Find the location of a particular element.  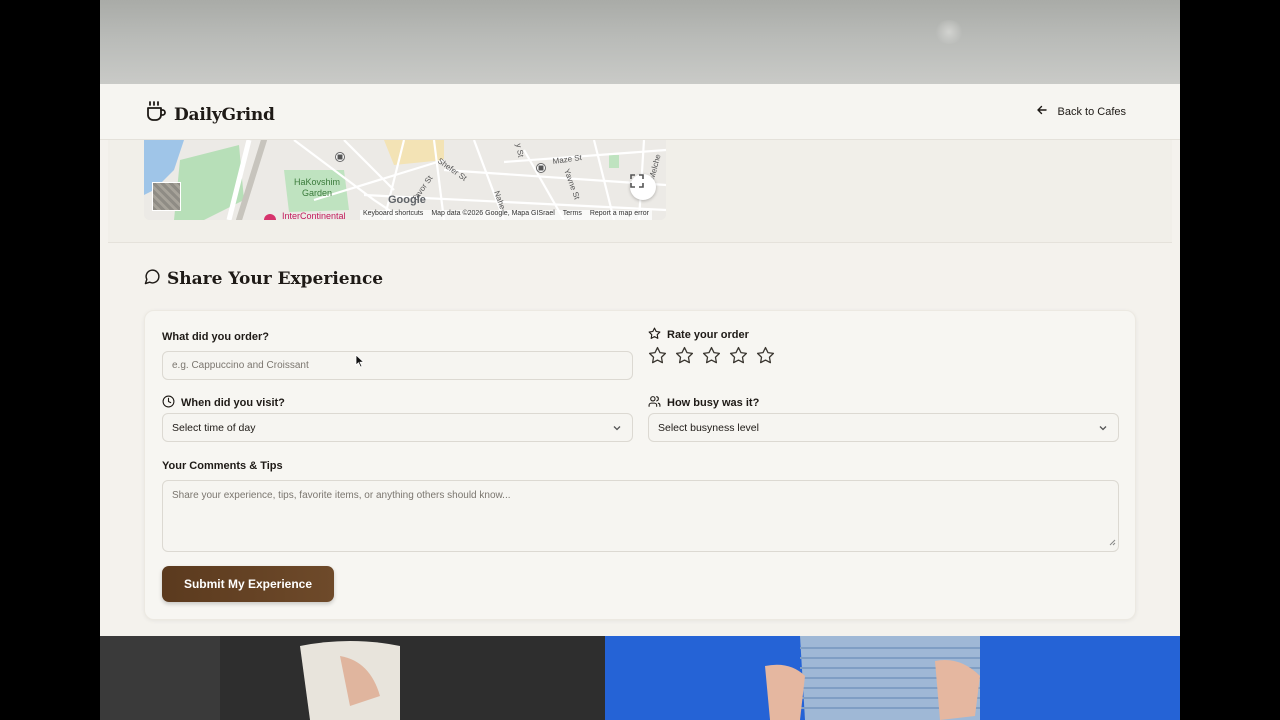

comments-label-text: Your Comments & Tips is located at coordinates (222, 466).